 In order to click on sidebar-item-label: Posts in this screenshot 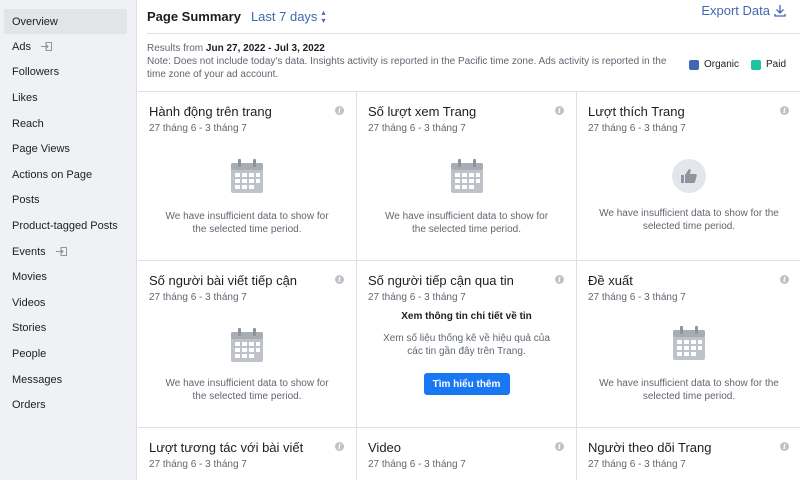, I will do `click(26, 200)`.